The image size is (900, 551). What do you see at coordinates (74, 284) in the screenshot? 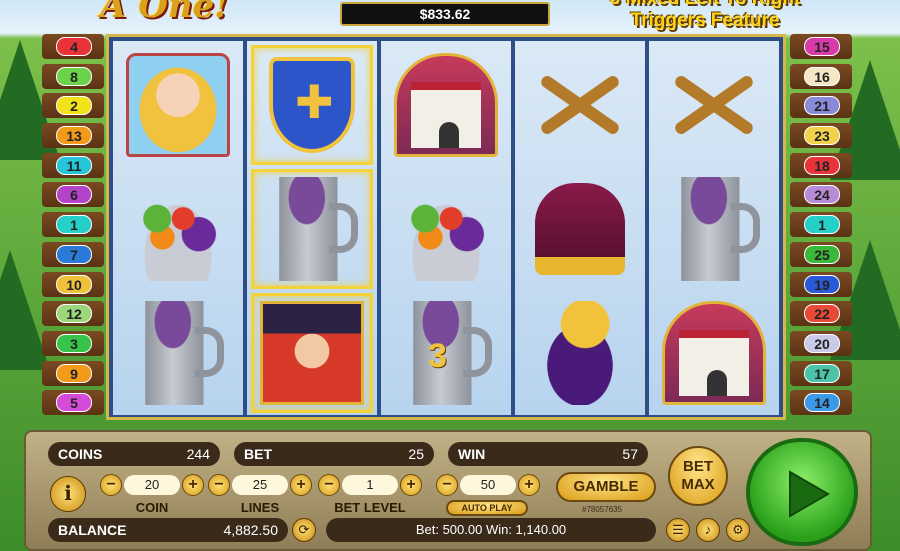
I see `payline-number: 10` at bounding box center [74, 284].